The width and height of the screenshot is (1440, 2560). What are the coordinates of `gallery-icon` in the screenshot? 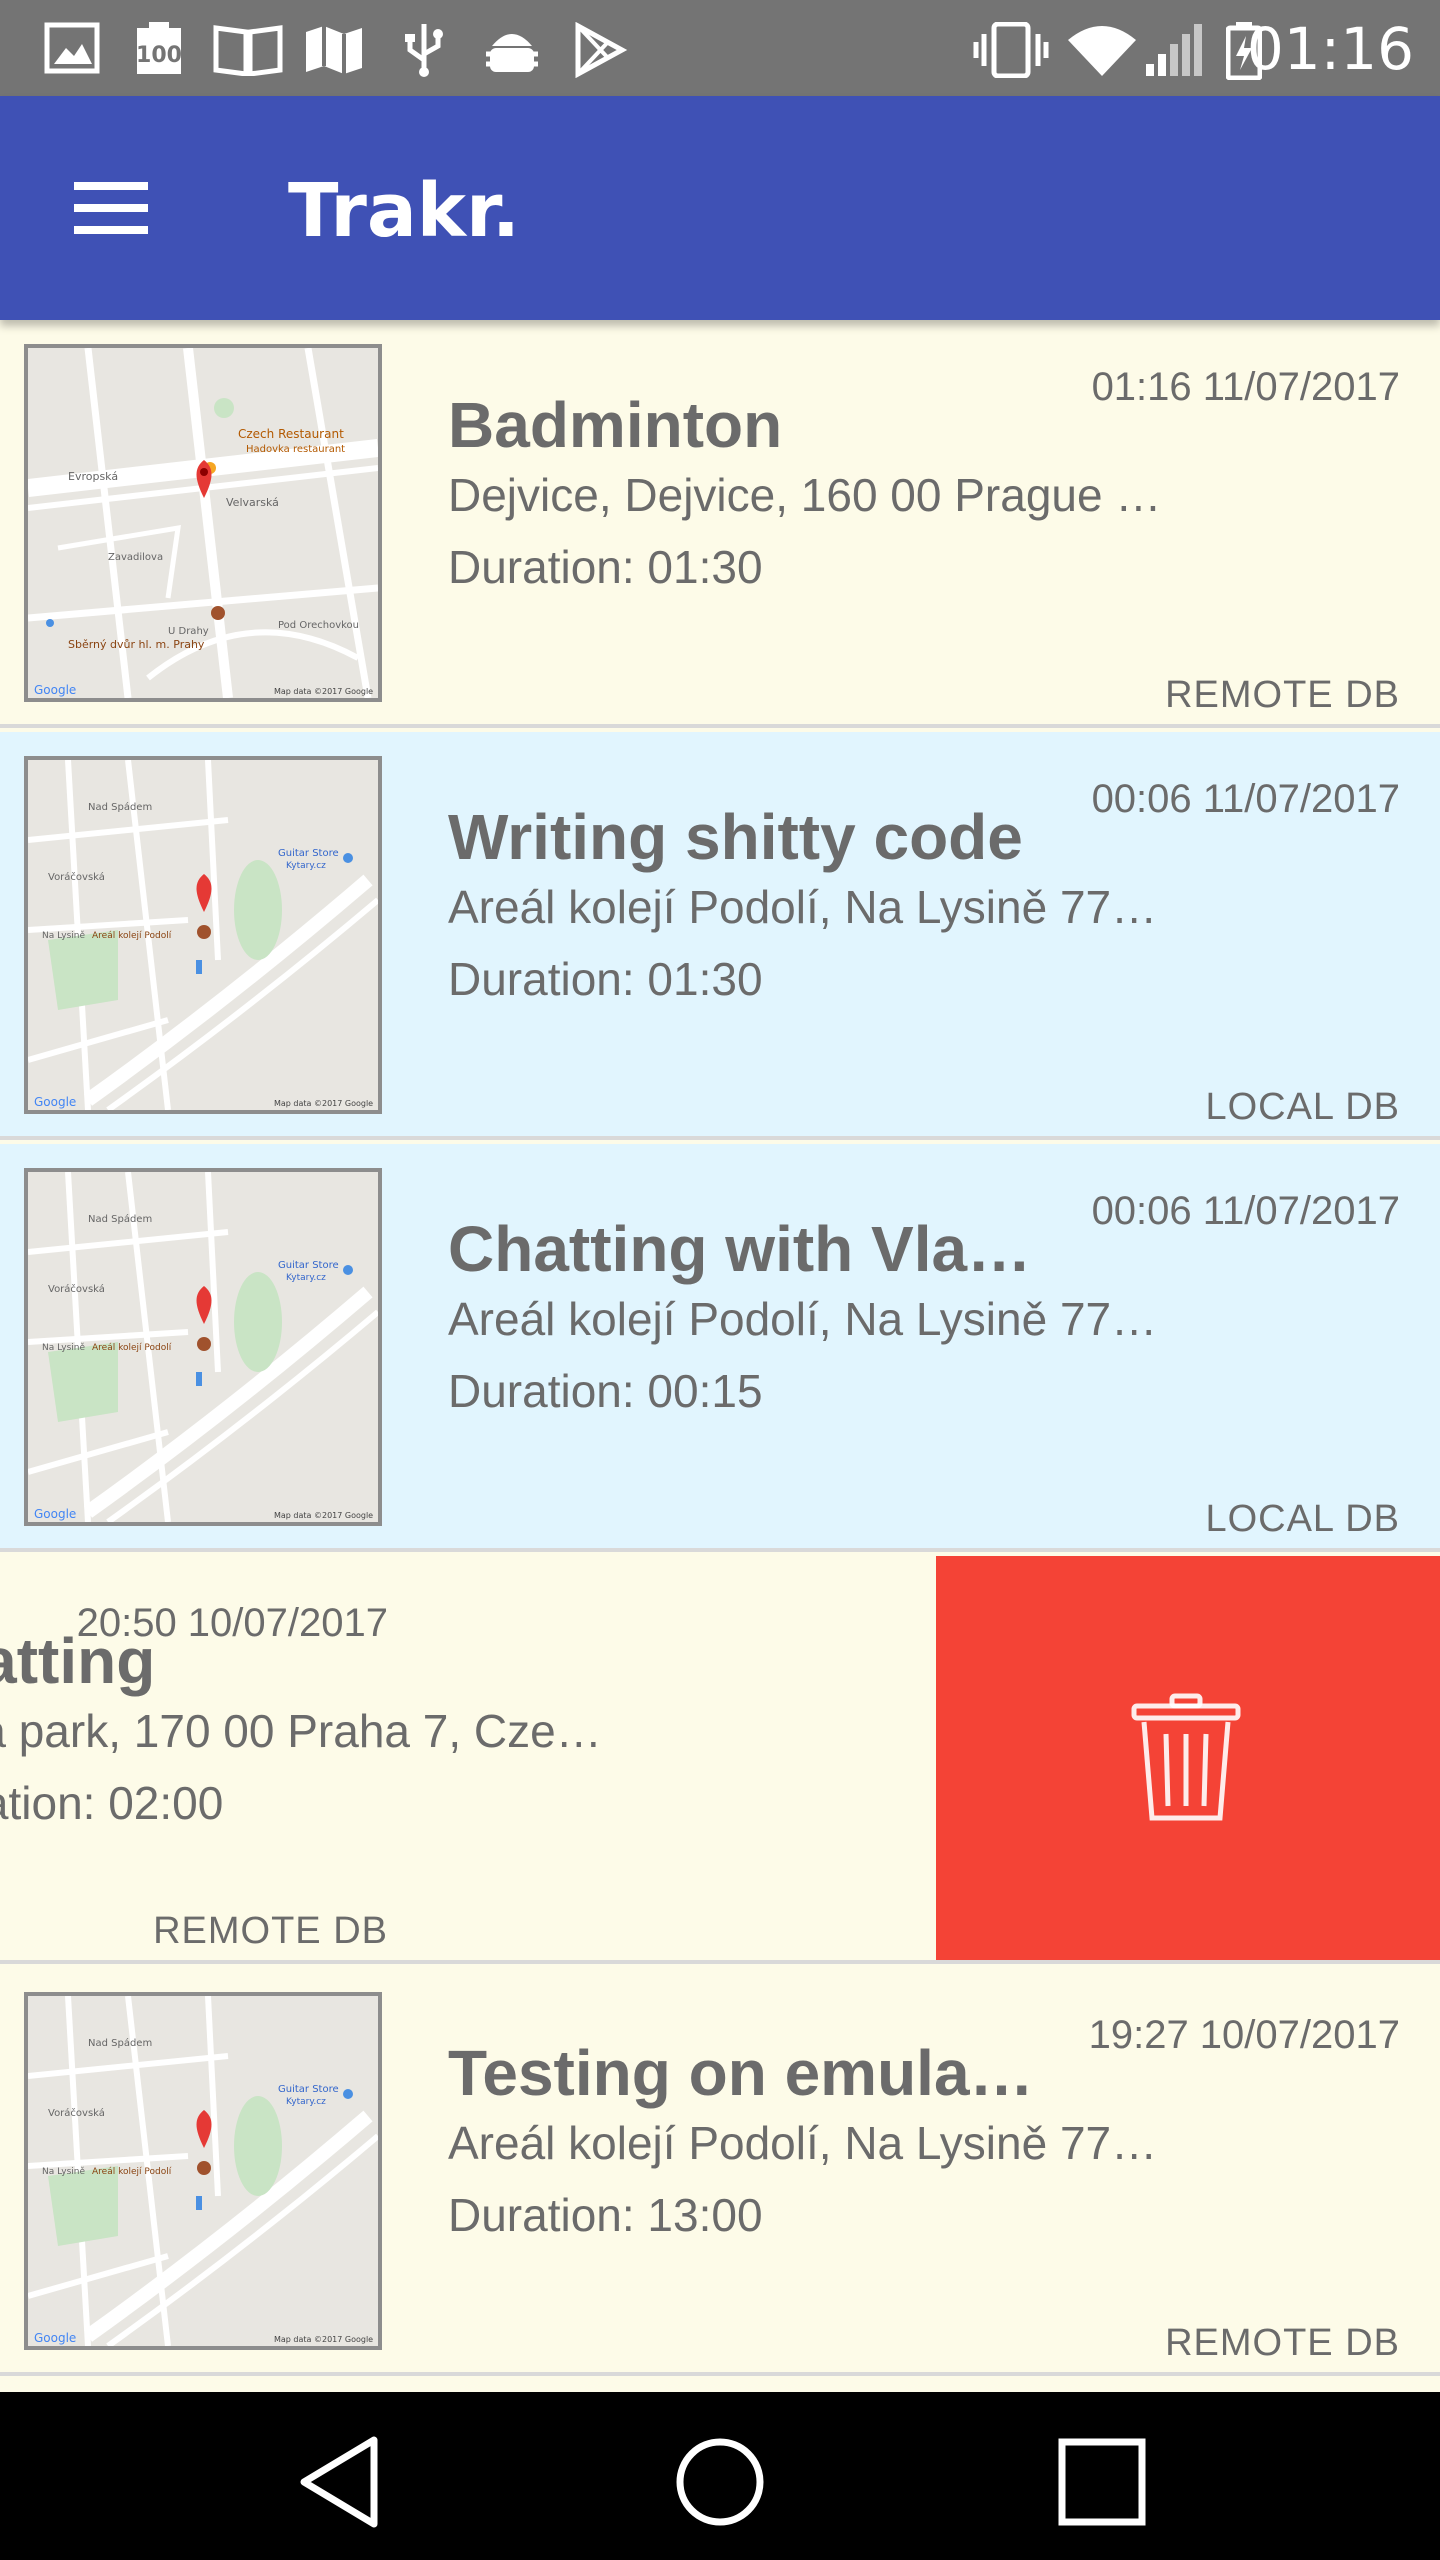 It's located at (72, 48).